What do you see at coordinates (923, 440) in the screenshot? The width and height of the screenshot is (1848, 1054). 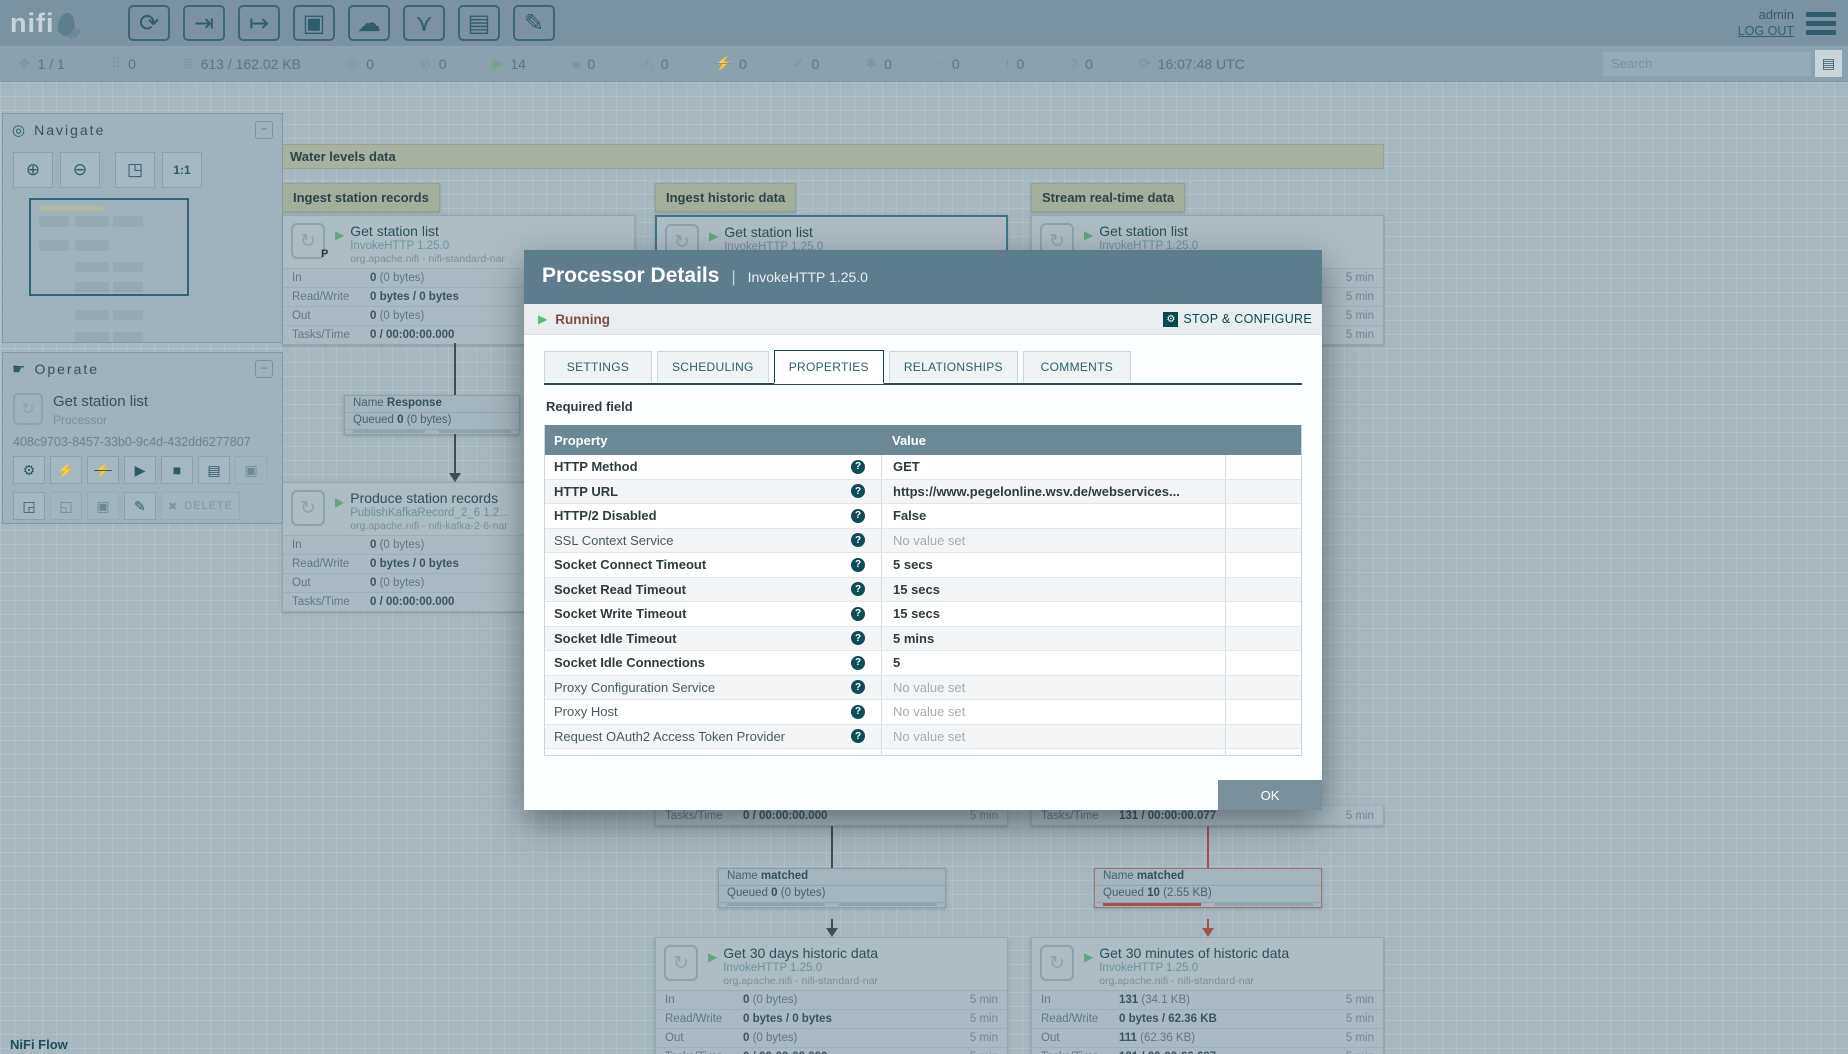 I see `properties-table-header: Property Value` at bounding box center [923, 440].